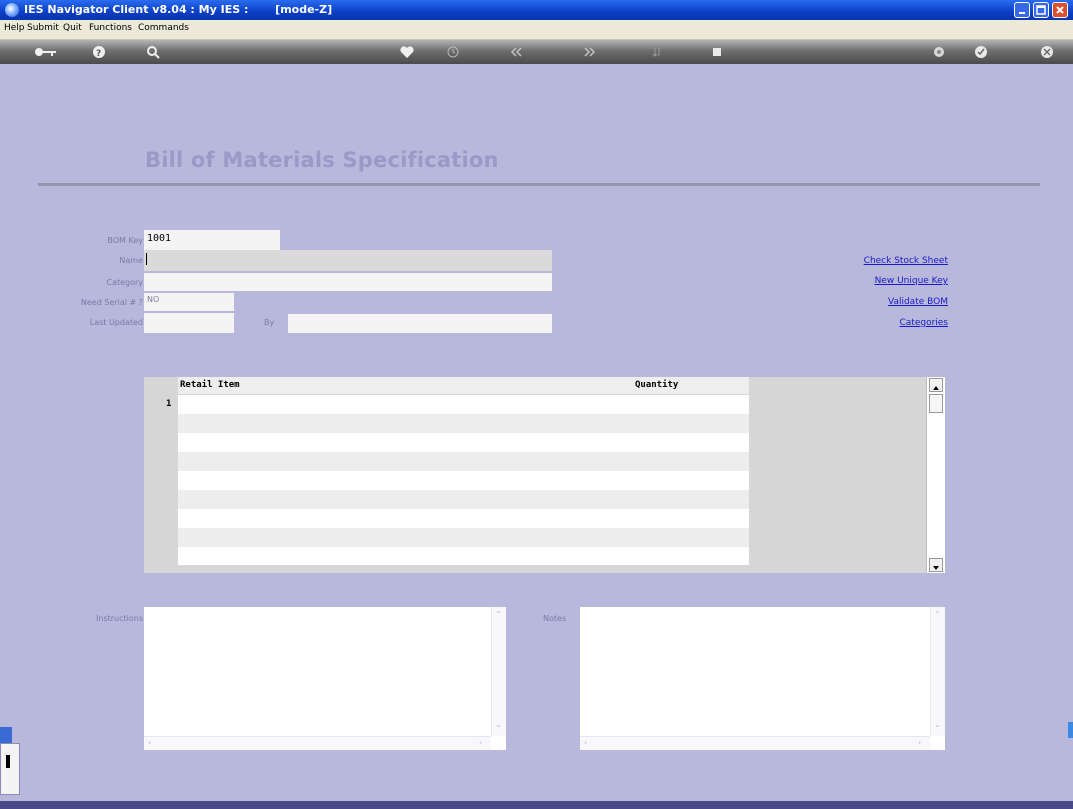  I want to click on check-stock-sheet-link: Check Stock Sheet, so click(906, 261).